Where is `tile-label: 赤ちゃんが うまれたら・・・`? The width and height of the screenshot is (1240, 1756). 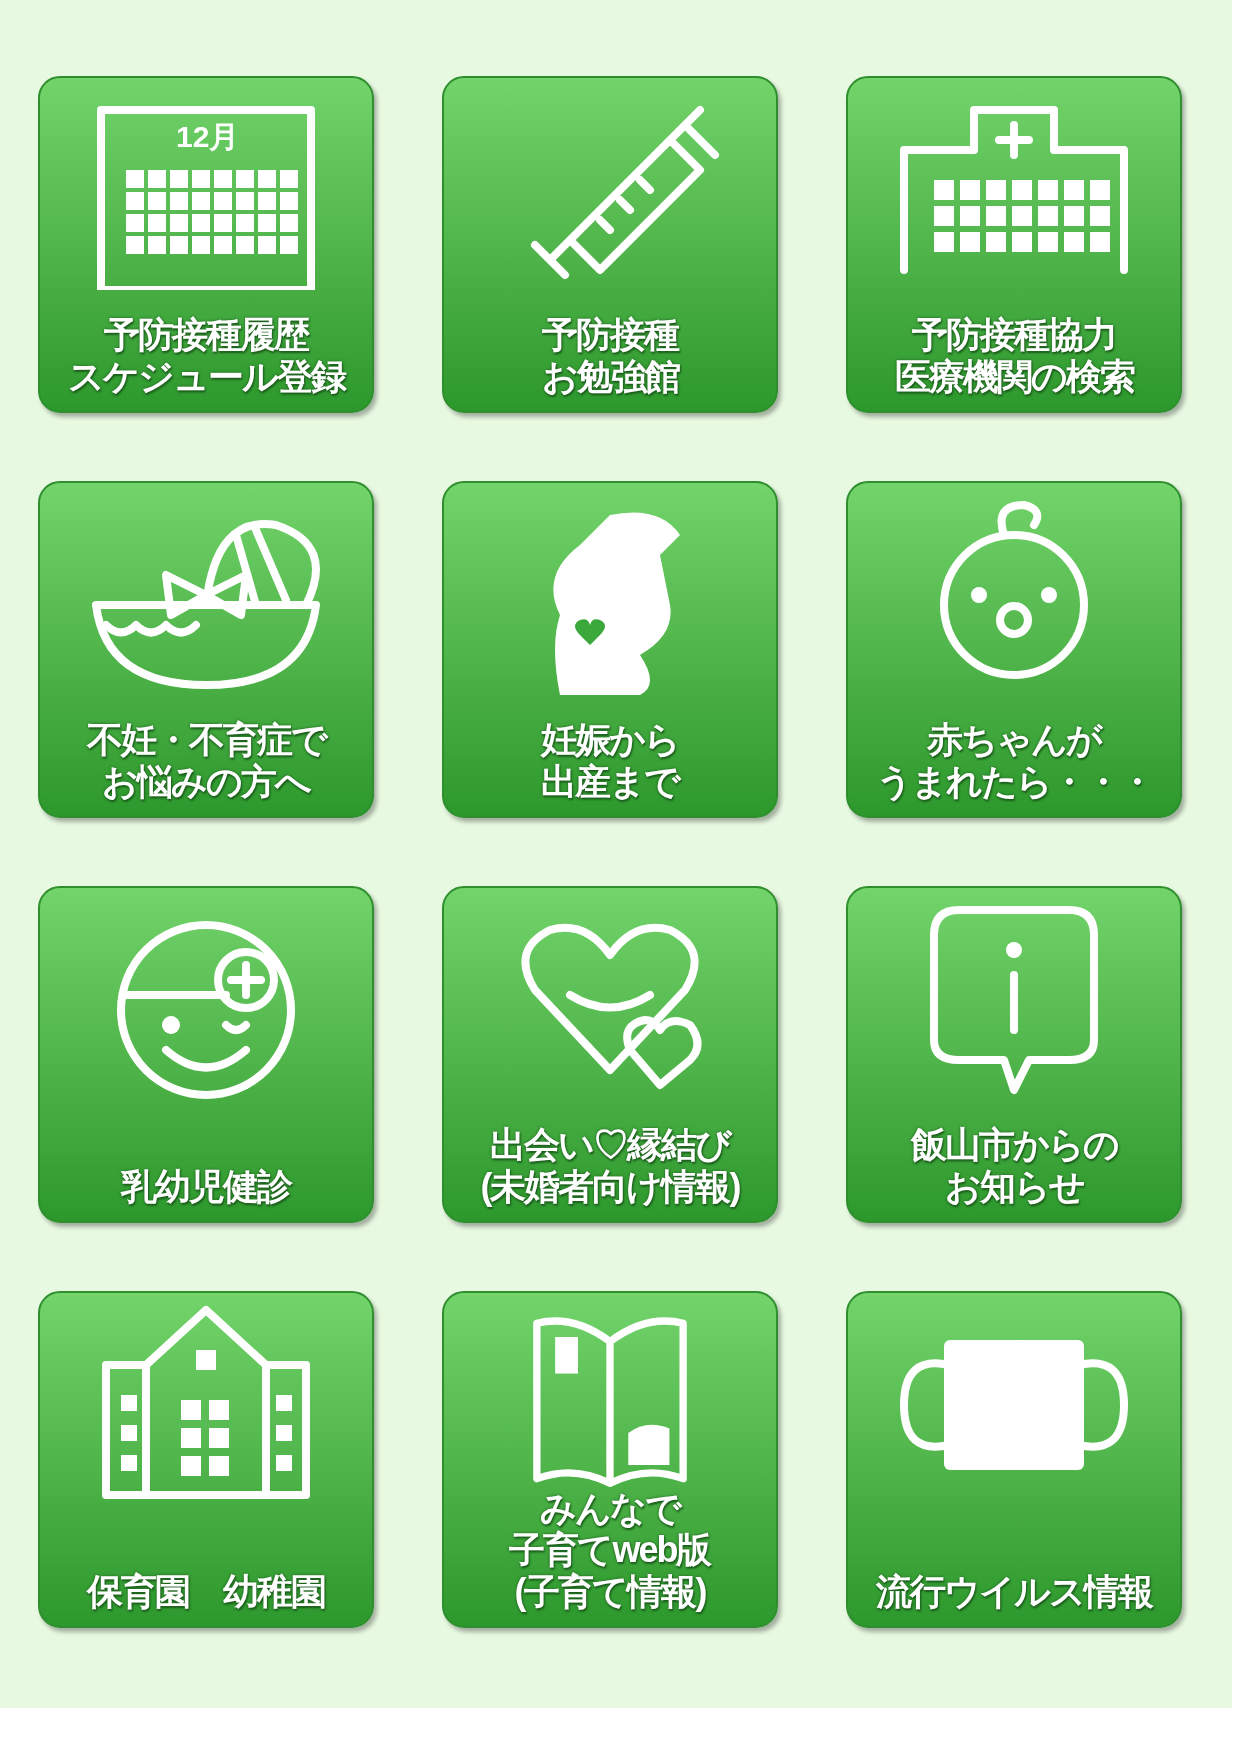
tile-label: 赤ちゃんが うまれたら・・・ is located at coordinates (1014, 760).